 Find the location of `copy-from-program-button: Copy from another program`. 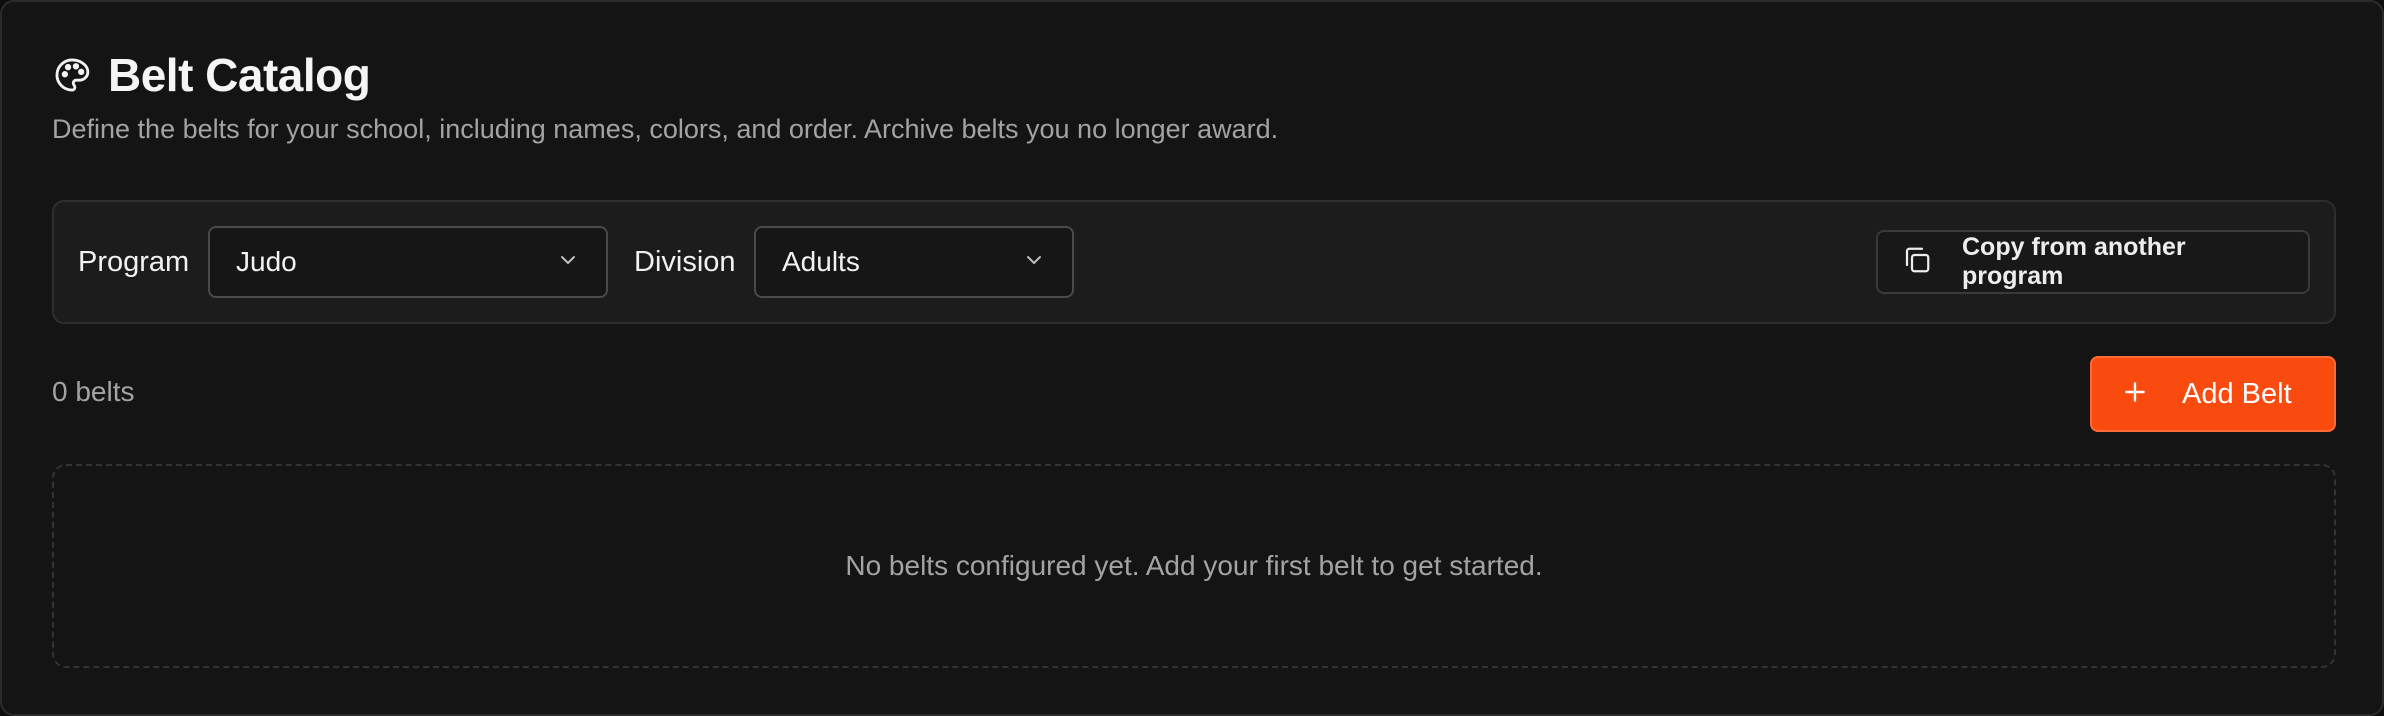

copy-from-program-button: Copy from another program is located at coordinates (2093, 262).